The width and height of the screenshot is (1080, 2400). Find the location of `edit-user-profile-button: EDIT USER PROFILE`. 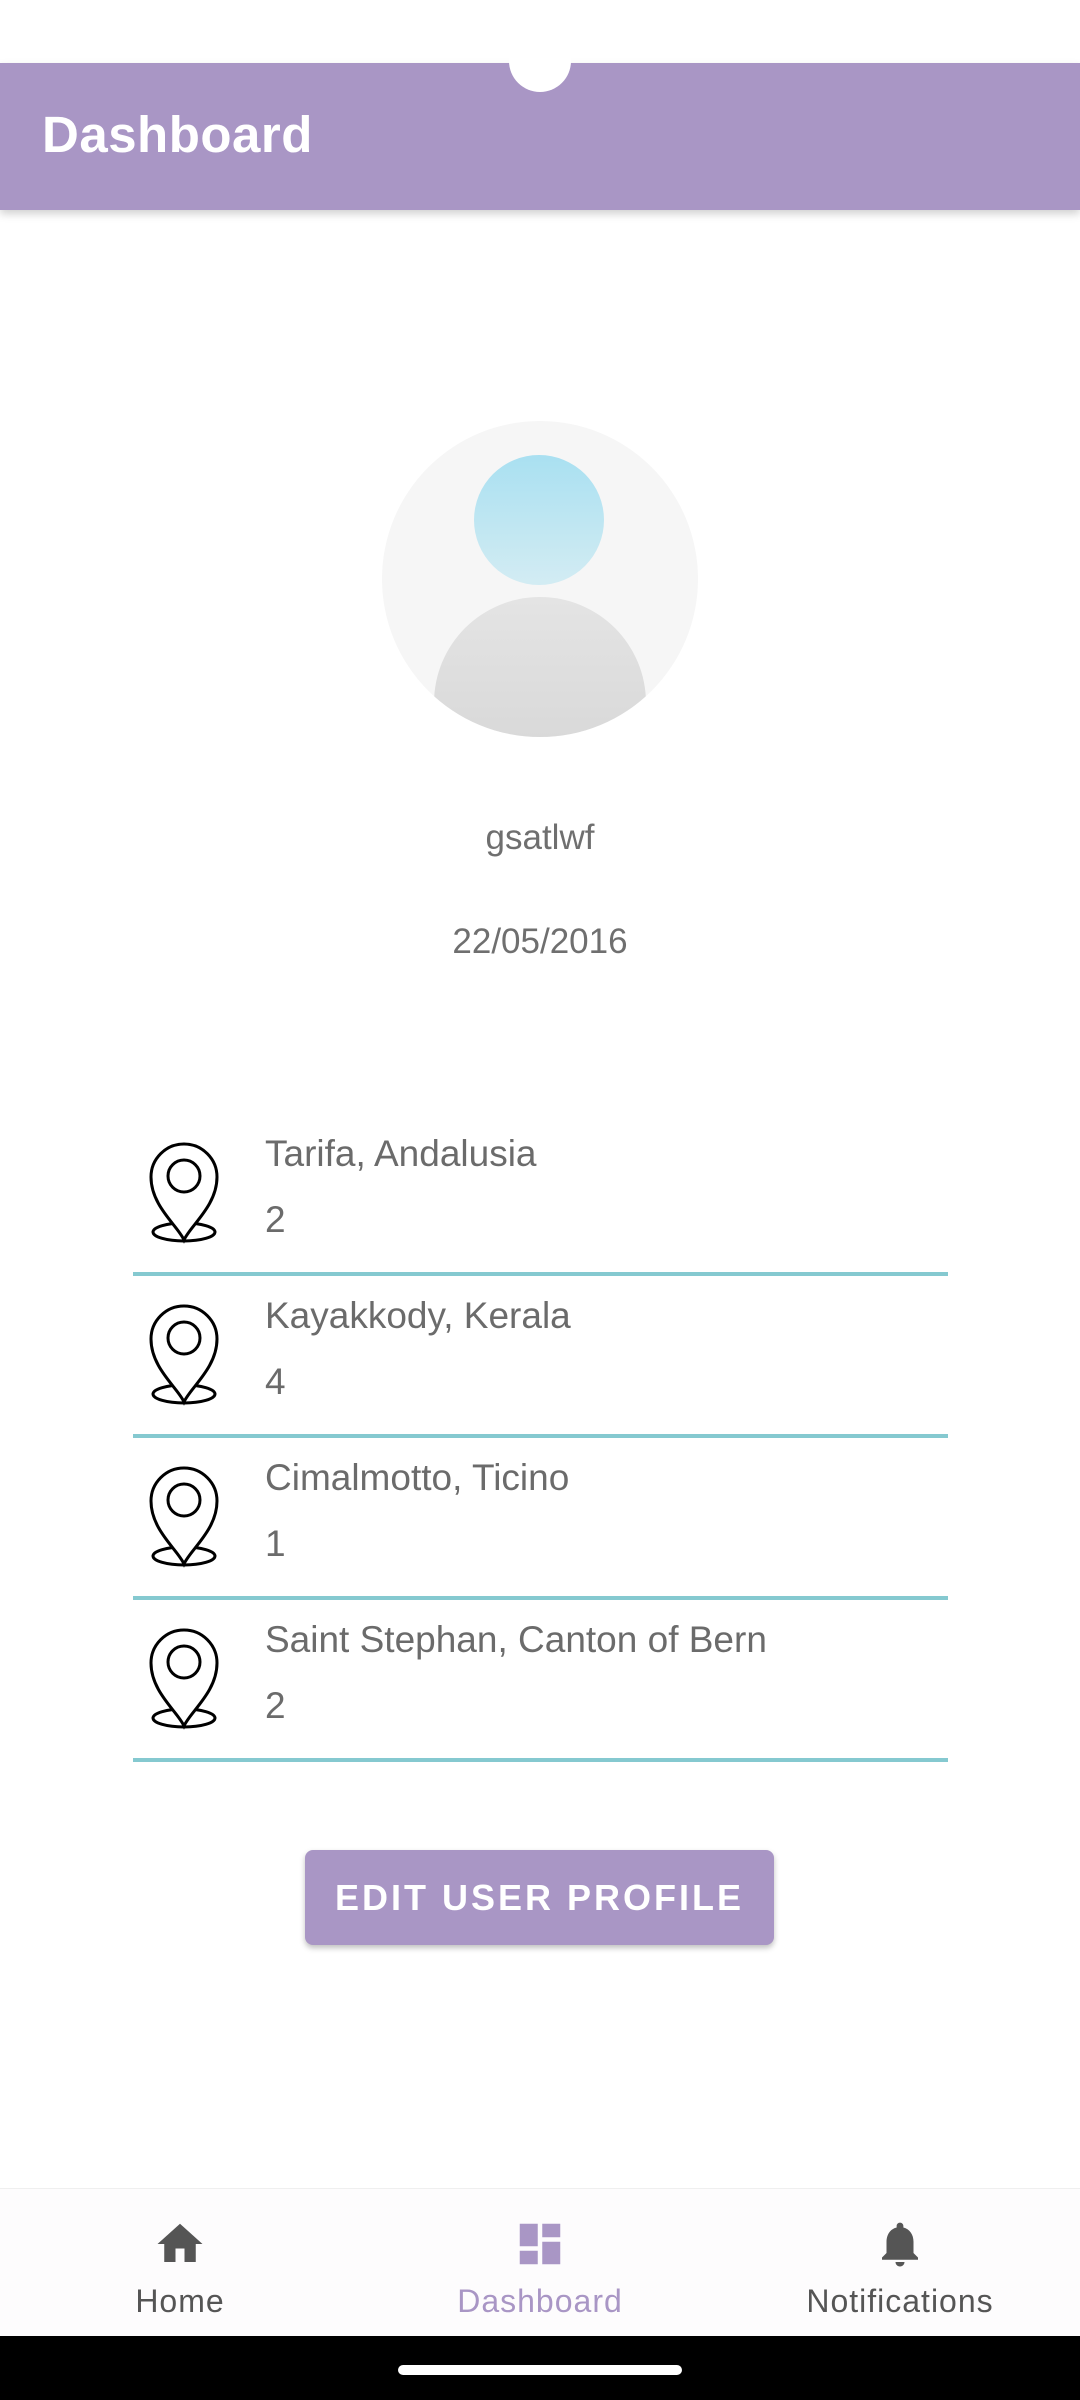

edit-user-profile-button: EDIT USER PROFILE is located at coordinates (539, 1897).